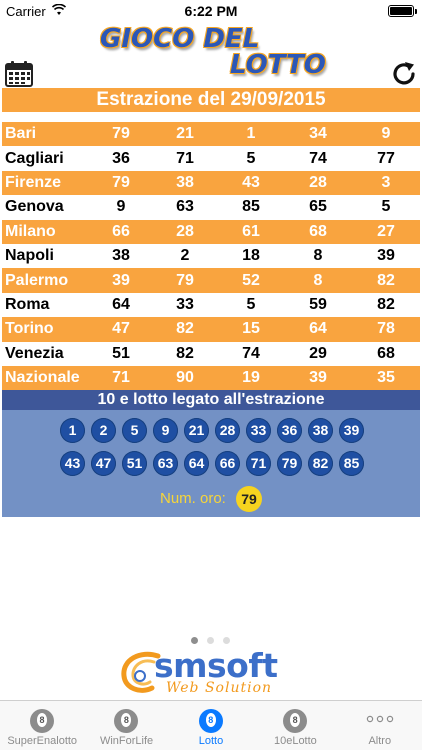 This screenshot has height=750, width=422. Describe the element at coordinates (318, 353) in the screenshot. I see `drawn-number: 29` at that location.